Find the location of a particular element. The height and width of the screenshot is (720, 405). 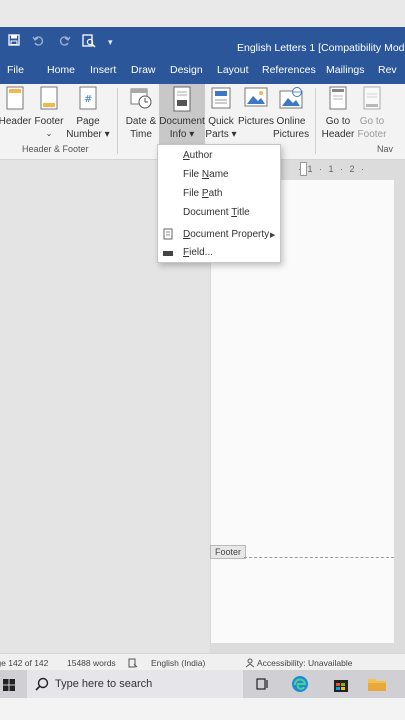

print-preview-icon is located at coordinates (89, 42).